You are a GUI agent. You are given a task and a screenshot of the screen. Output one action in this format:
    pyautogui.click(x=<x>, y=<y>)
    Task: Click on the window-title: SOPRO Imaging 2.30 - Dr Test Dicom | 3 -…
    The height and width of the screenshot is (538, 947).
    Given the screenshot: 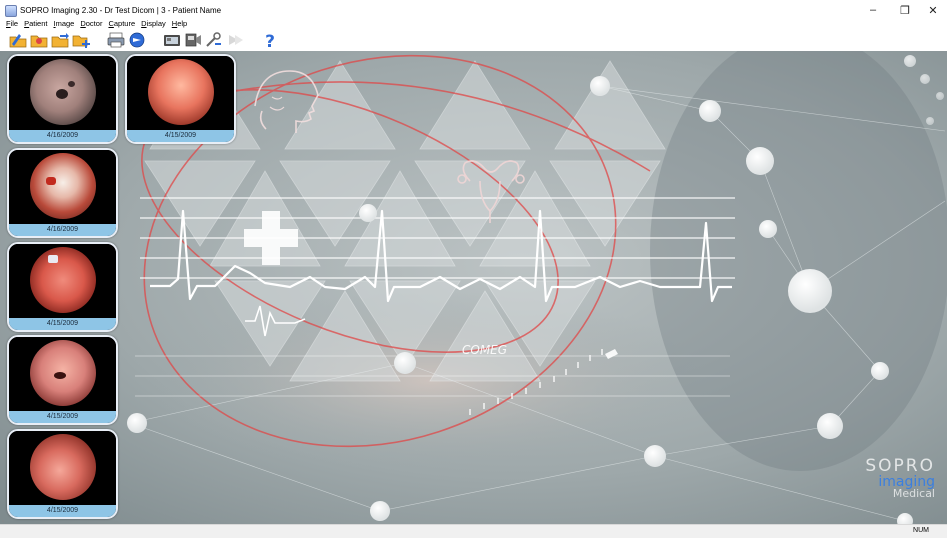 What is the action you would take?
    pyautogui.click(x=121, y=10)
    